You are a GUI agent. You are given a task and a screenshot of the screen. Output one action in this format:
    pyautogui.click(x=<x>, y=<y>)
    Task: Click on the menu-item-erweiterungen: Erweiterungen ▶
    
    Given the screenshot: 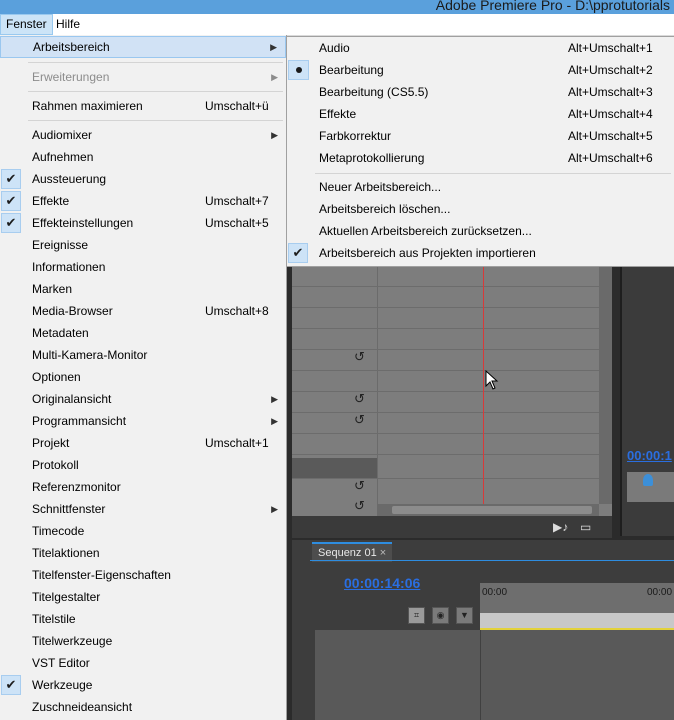 What is the action you would take?
    pyautogui.click(x=143, y=77)
    